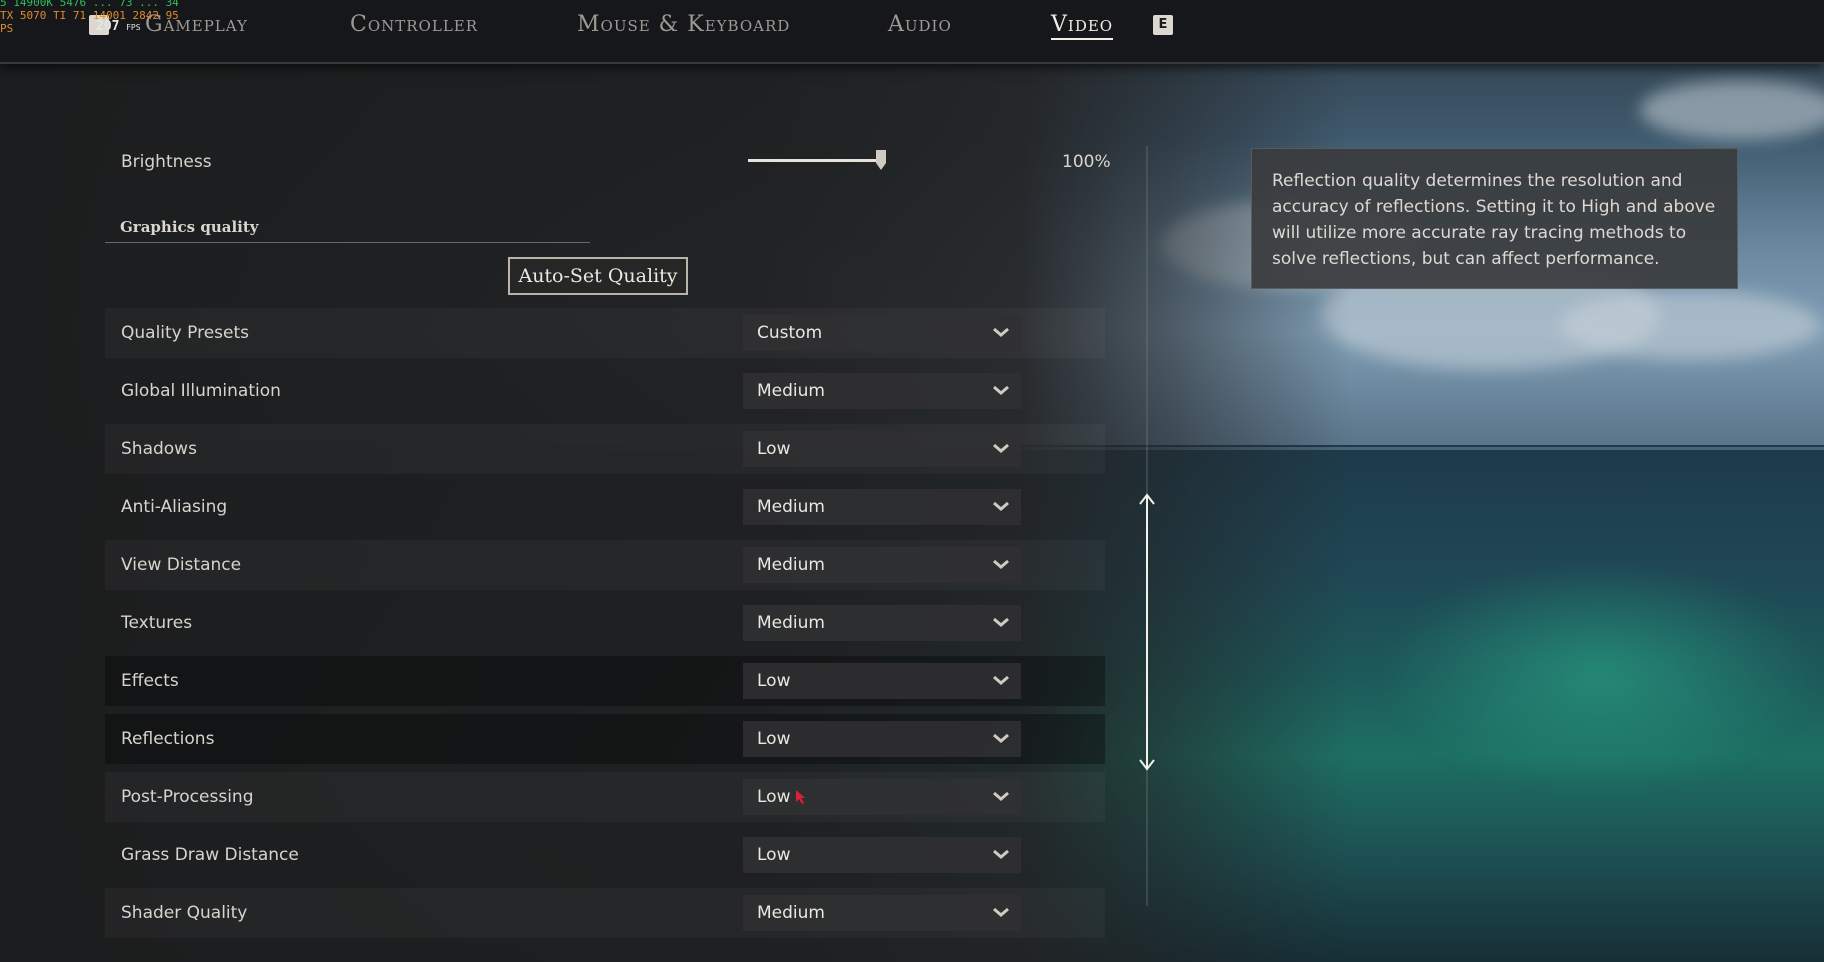  I want to click on brightness-slider-handle, so click(881, 160).